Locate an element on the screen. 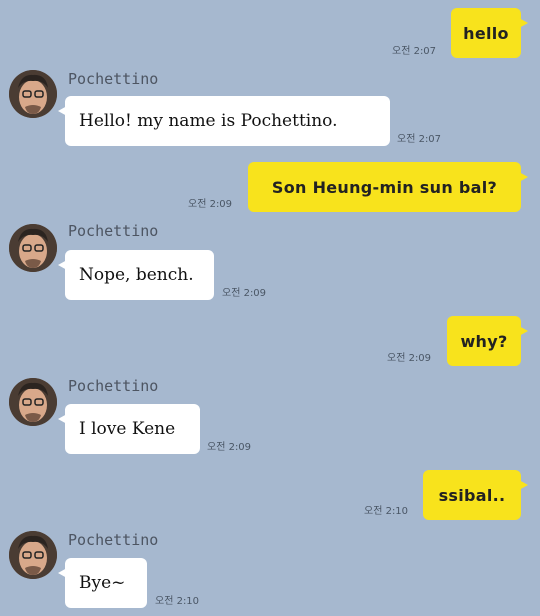 The image size is (540, 616). incoming-message-bubble: Bye~ is located at coordinates (102, 583).